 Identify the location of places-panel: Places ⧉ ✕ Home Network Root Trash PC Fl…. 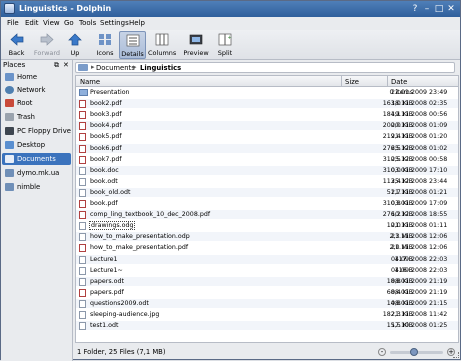
(37, 210).